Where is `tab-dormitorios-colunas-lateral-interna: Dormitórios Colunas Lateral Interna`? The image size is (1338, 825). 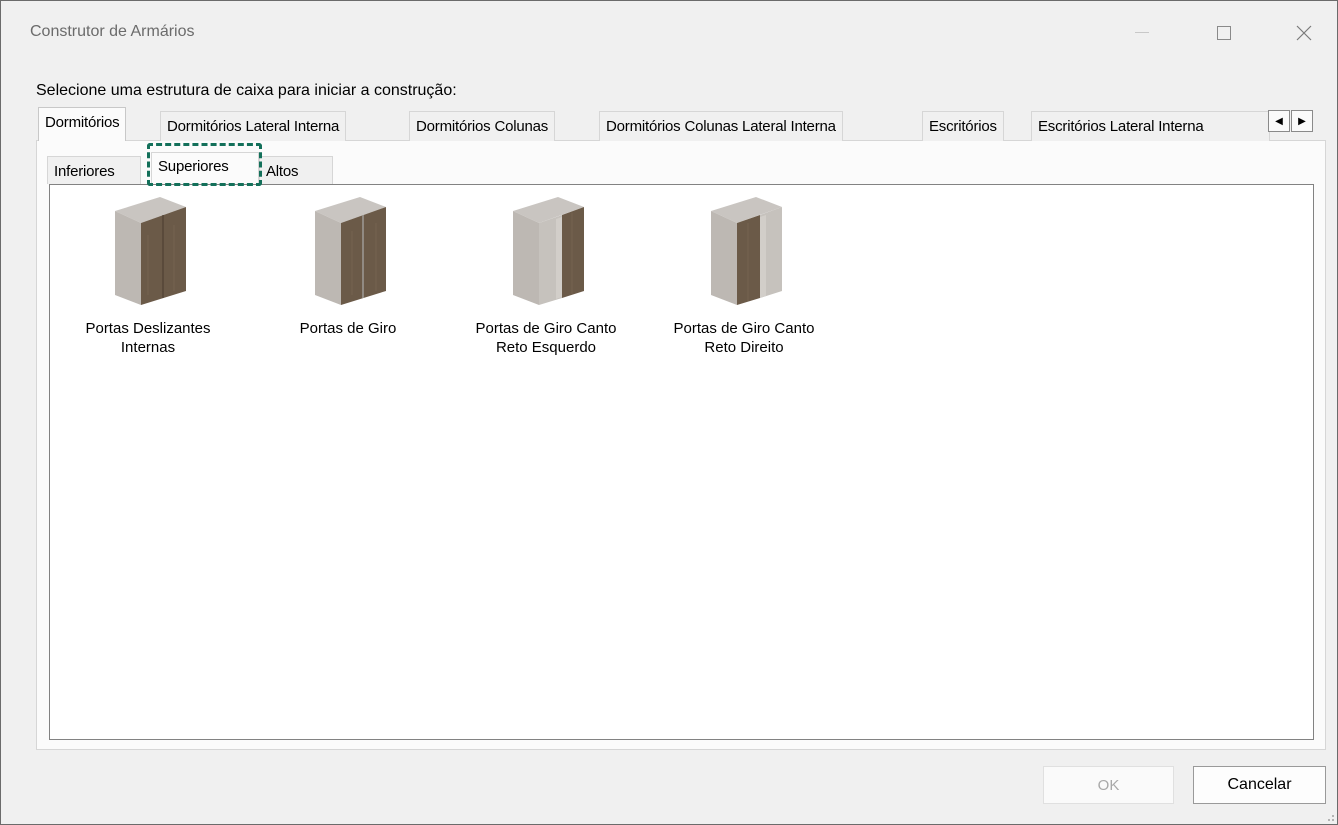
tab-dormitorios-colunas-lateral-interna: Dormitórios Colunas Lateral Interna is located at coordinates (721, 126).